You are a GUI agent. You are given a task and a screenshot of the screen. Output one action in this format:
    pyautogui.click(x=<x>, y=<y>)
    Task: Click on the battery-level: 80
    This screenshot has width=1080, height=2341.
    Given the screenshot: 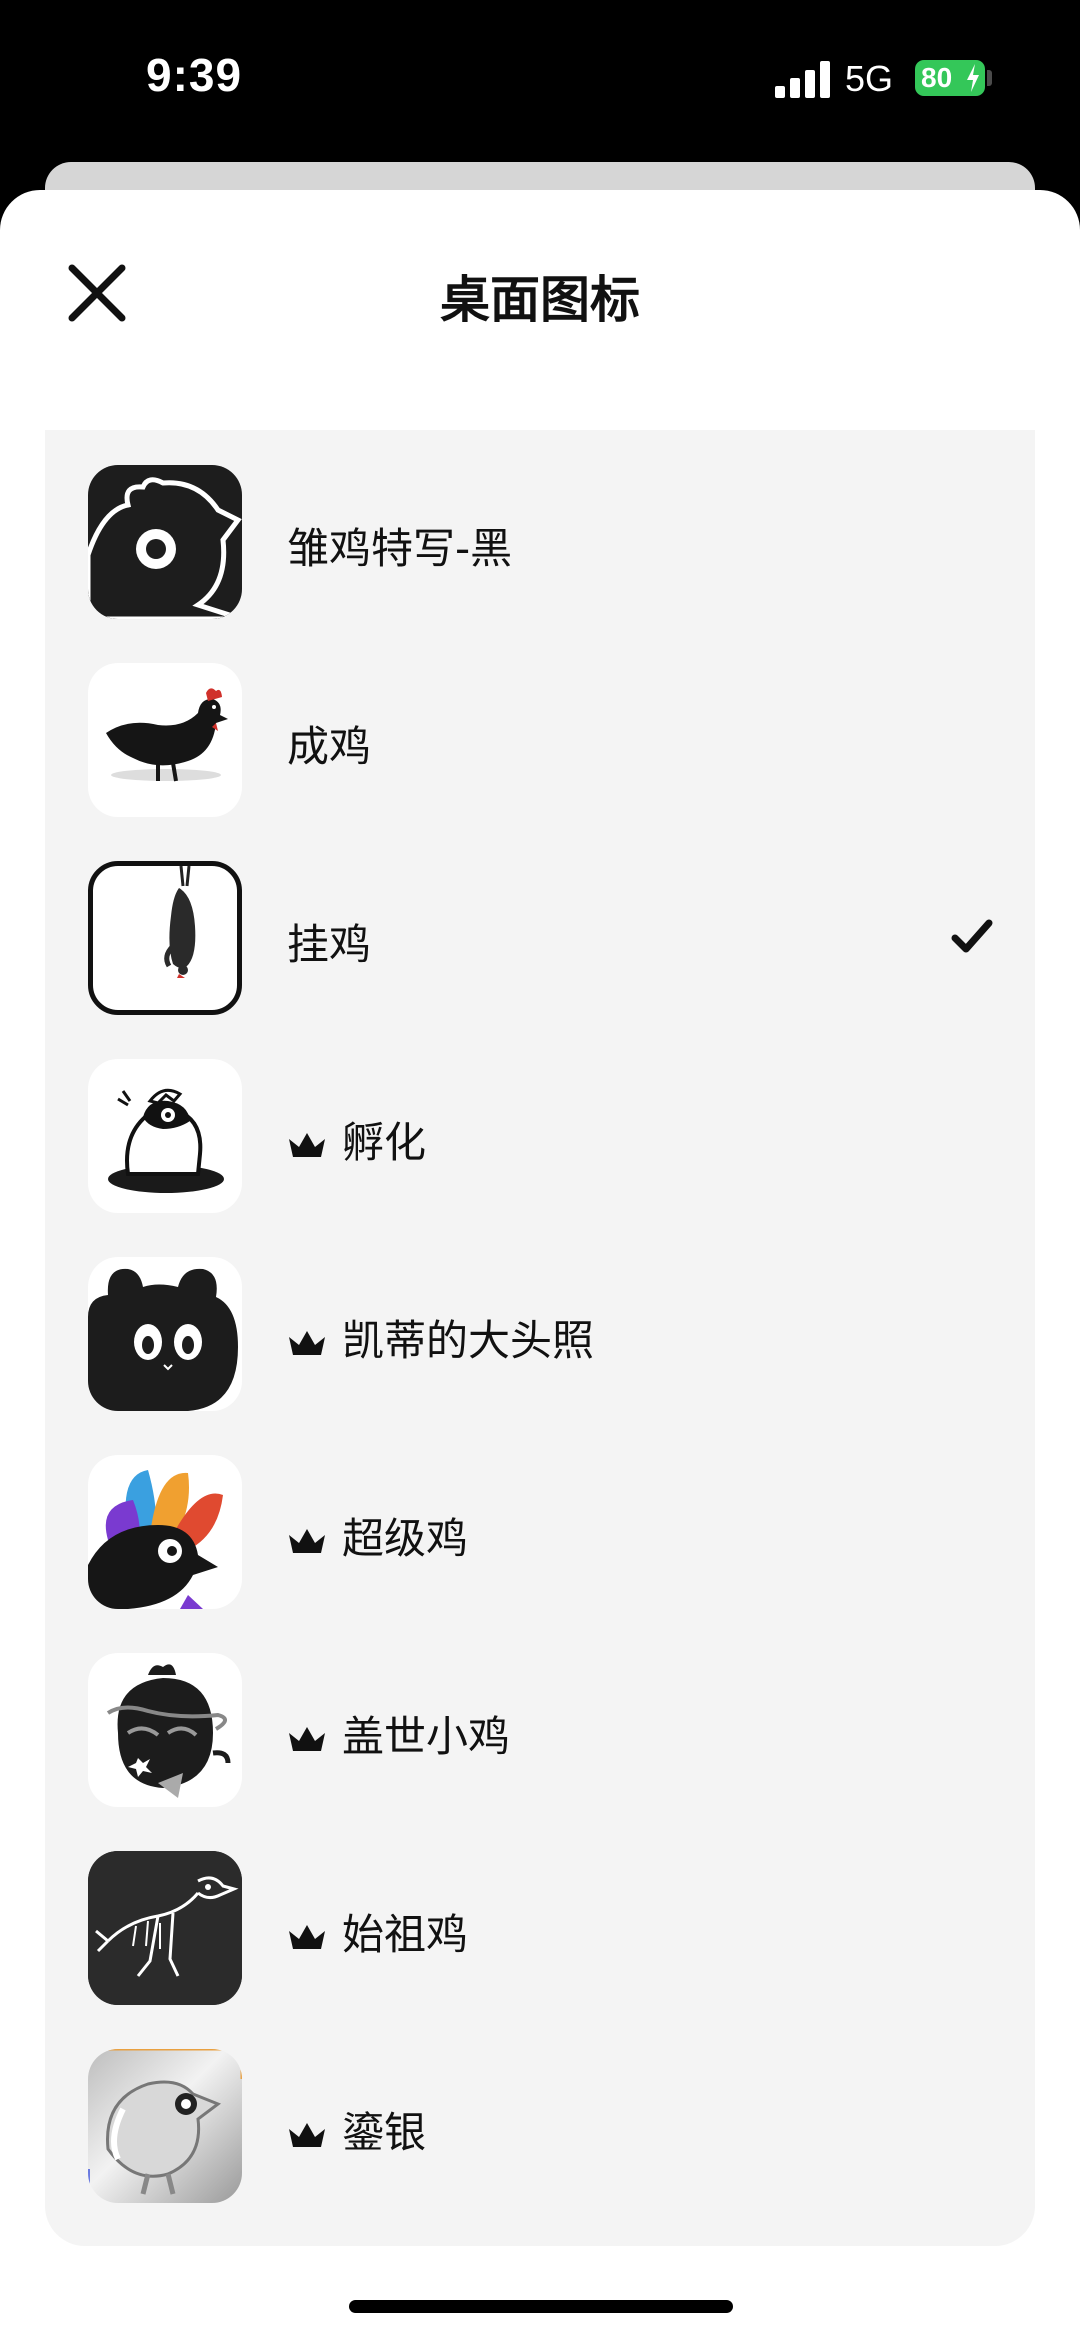 What is the action you would take?
    pyautogui.click(x=937, y=77)
    